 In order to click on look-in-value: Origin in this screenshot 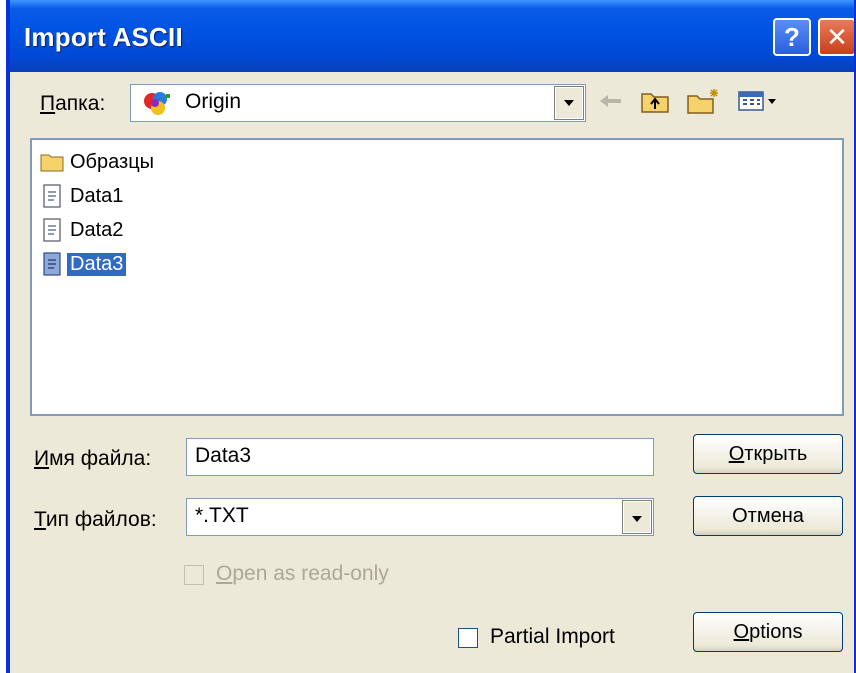, I will do `click(213, 101)`.